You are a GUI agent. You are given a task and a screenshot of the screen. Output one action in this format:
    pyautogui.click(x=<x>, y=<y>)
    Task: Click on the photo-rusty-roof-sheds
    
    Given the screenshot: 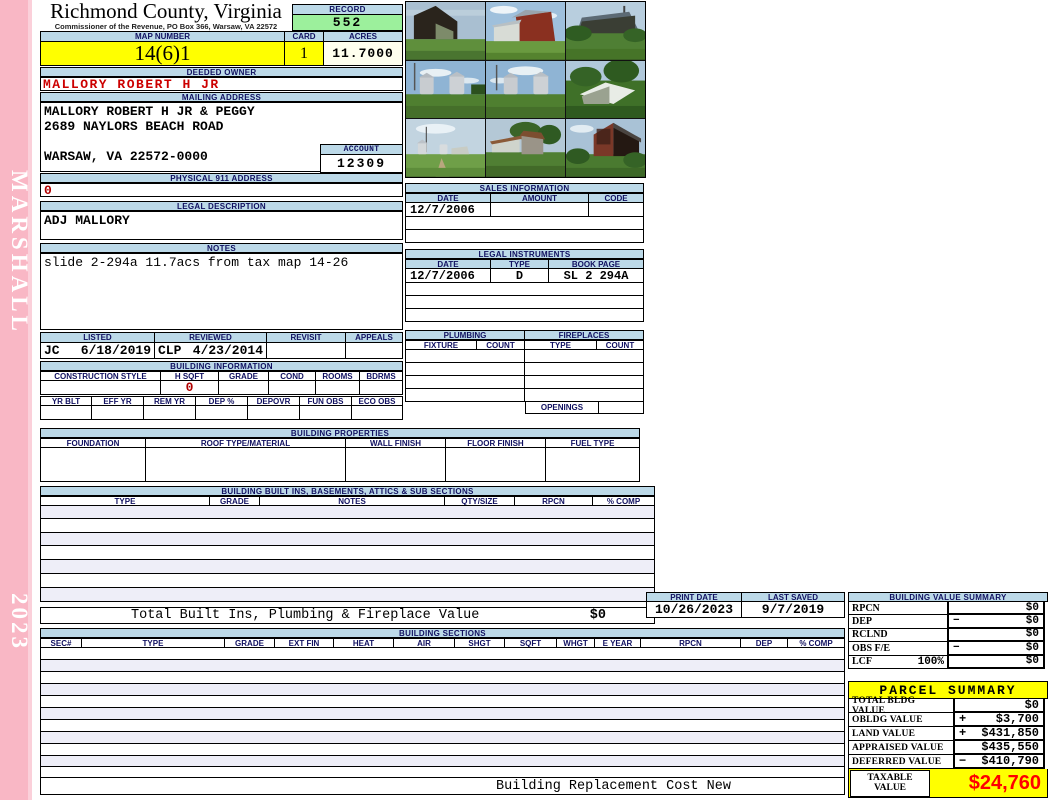 What is the action you would take?
    pyautogui.click(x=525, y=148)
    